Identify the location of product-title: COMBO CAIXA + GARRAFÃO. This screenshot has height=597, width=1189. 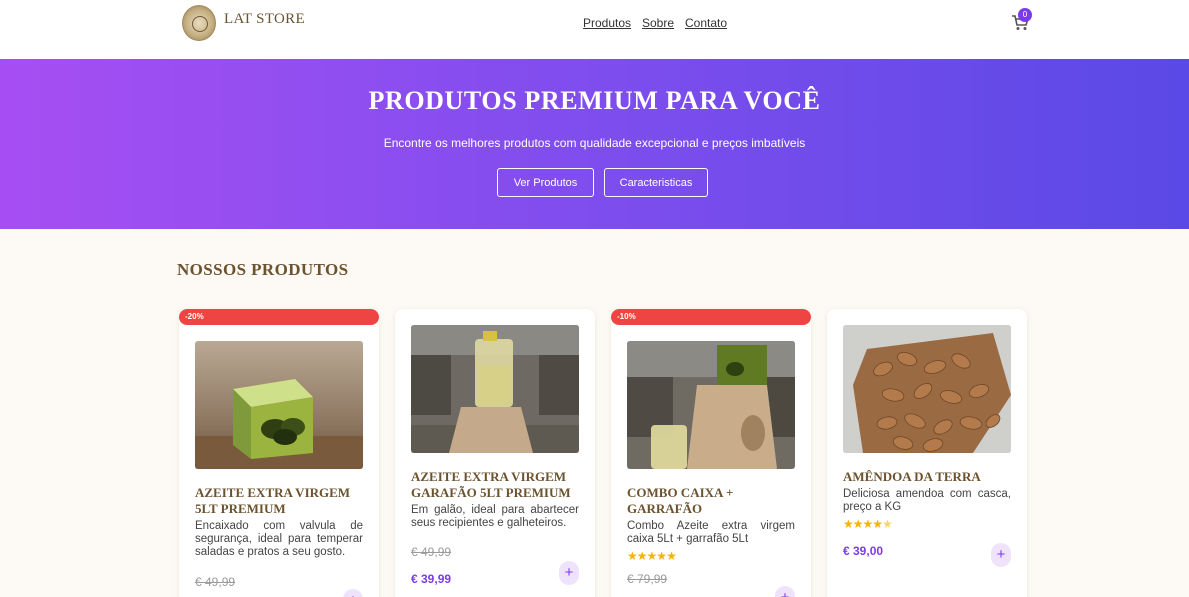
(712, 501).